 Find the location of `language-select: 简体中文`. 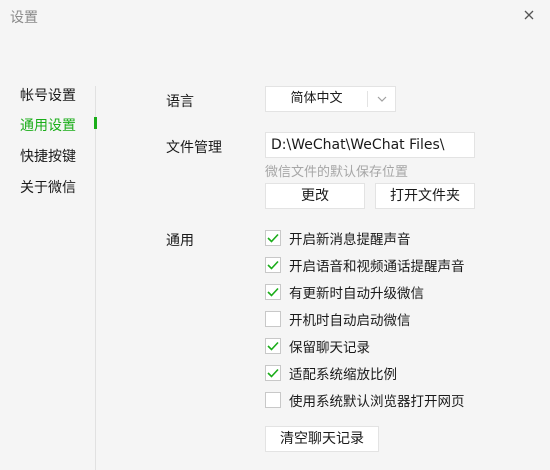

language-select: 简体中文 is located at coordinates (330, 99).